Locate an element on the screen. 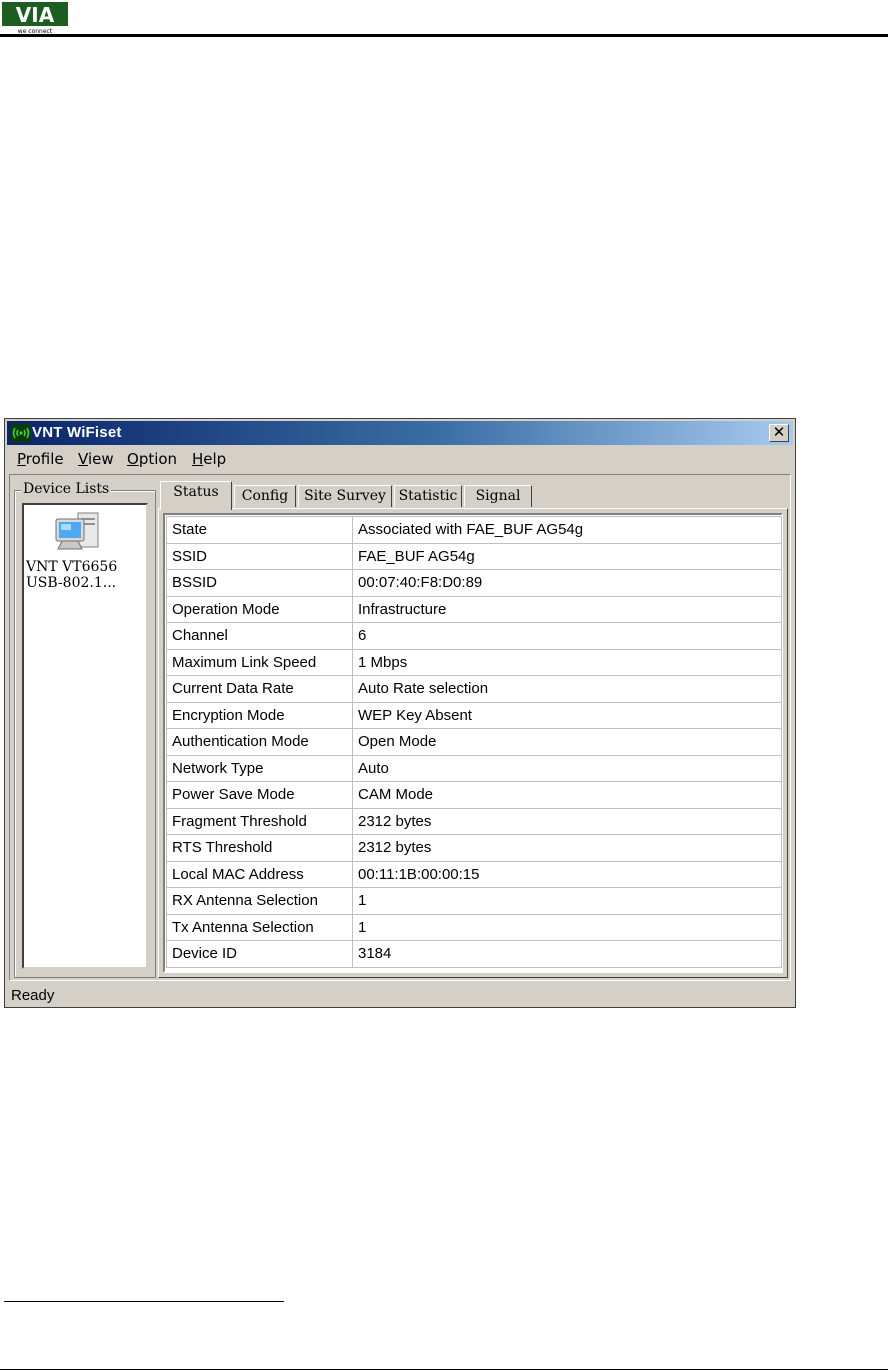 The height and width of the screenshot is (1371, 888). status-label: Network Type is located at coordinates (259, 768).